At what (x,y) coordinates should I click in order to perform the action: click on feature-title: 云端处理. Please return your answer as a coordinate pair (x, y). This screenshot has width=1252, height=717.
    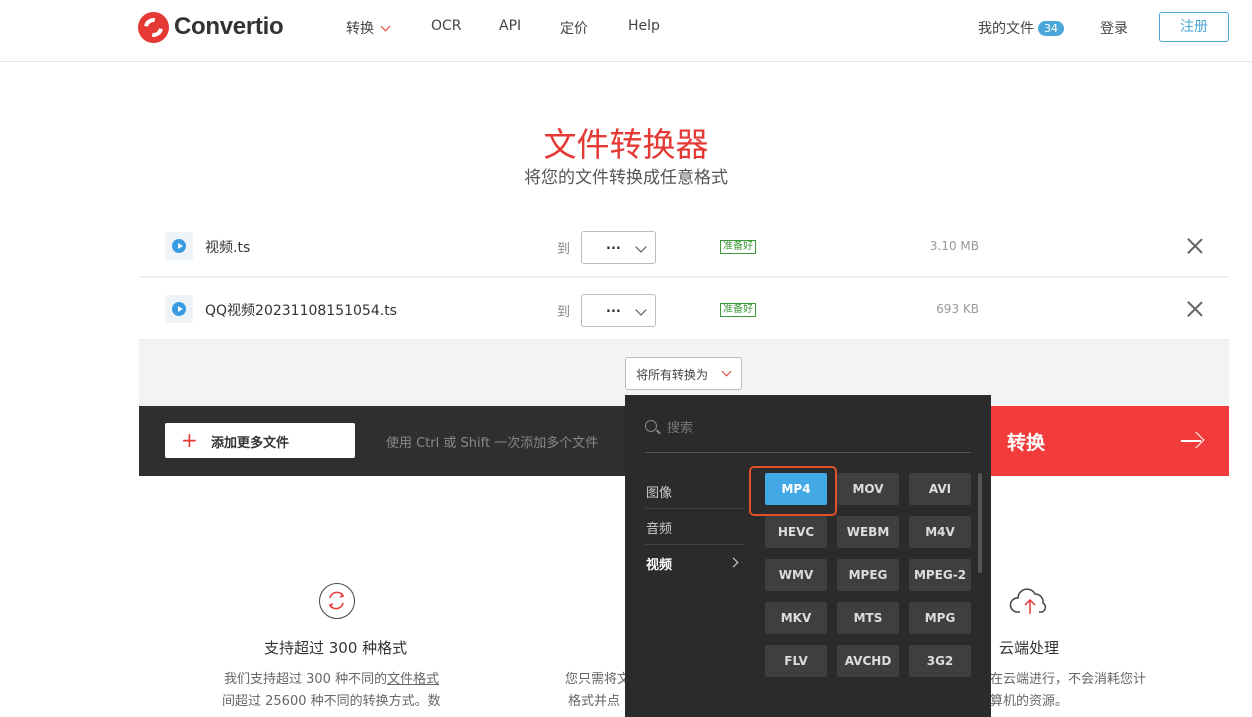
    Looking at the image, I should click on (1029, 648).